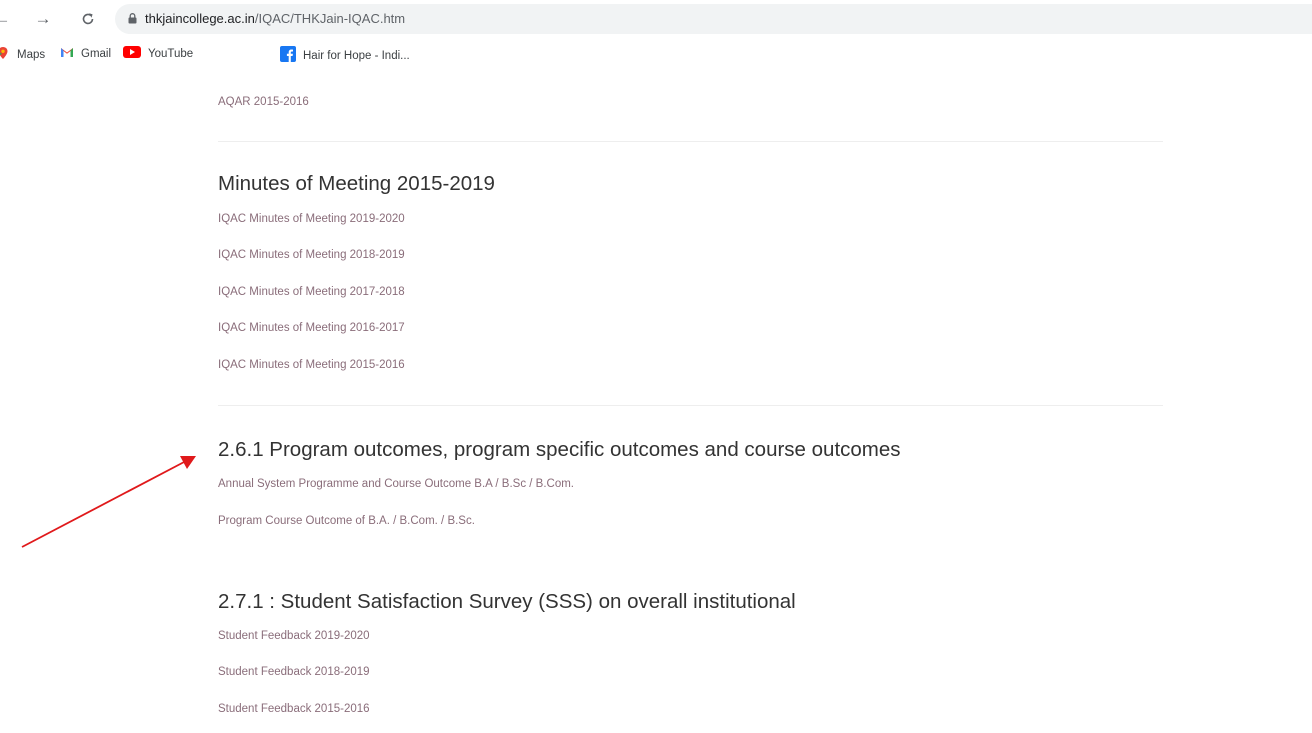 The width and height of the screenshot is (1312, 733). I want to click on reload-icon, so click(88, 19).